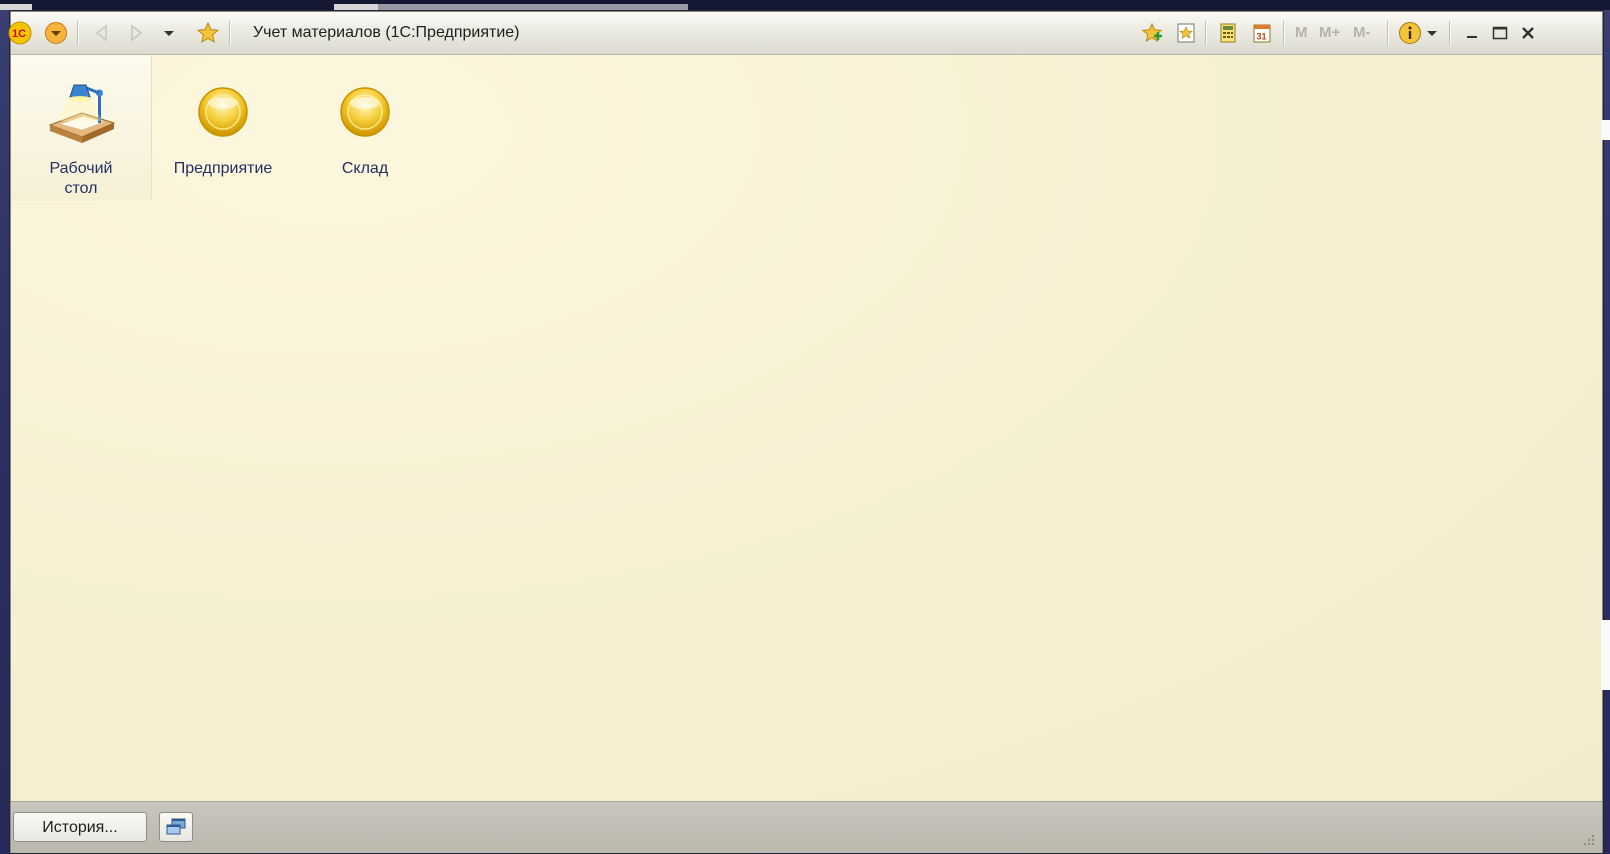  What do you see at coordinates (1528, 33) in the screenshot?
I see `close-icon` at bounding box center [1528, 33].